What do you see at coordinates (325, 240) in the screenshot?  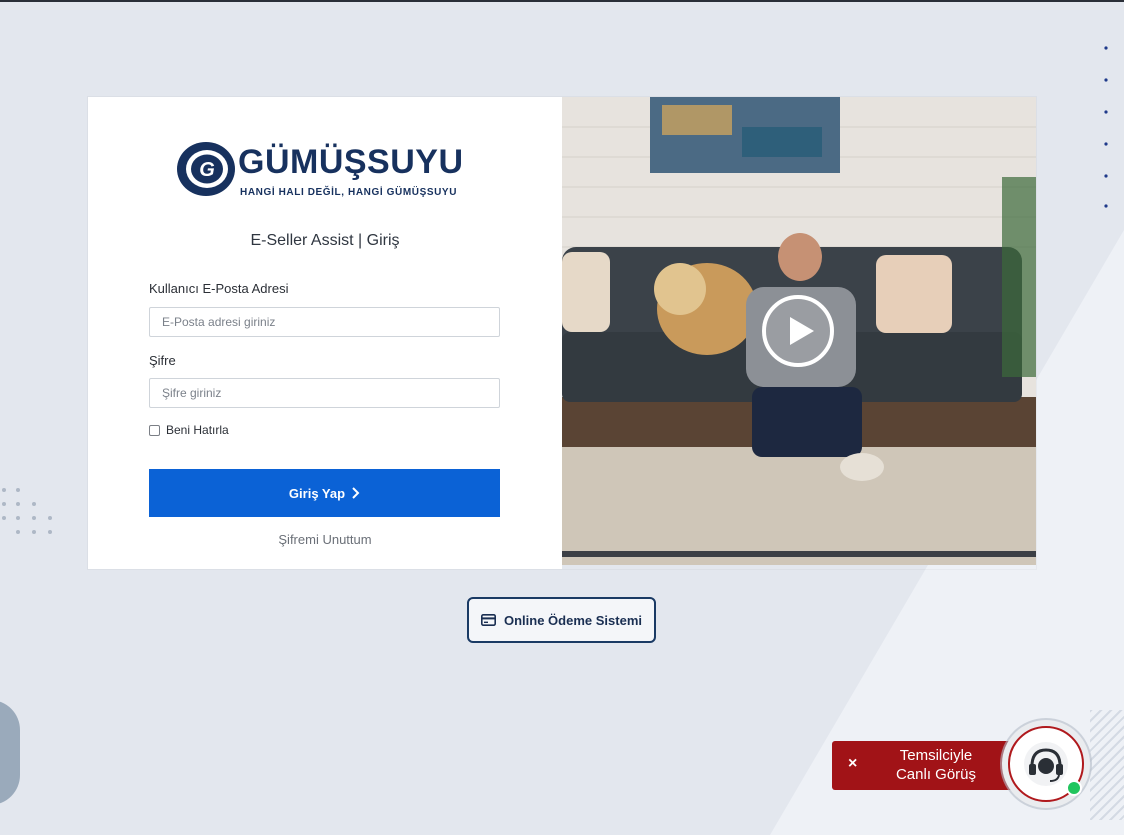 I see `page-title: E-Seller Assist | Giriş` at bounding box center [325, 240].